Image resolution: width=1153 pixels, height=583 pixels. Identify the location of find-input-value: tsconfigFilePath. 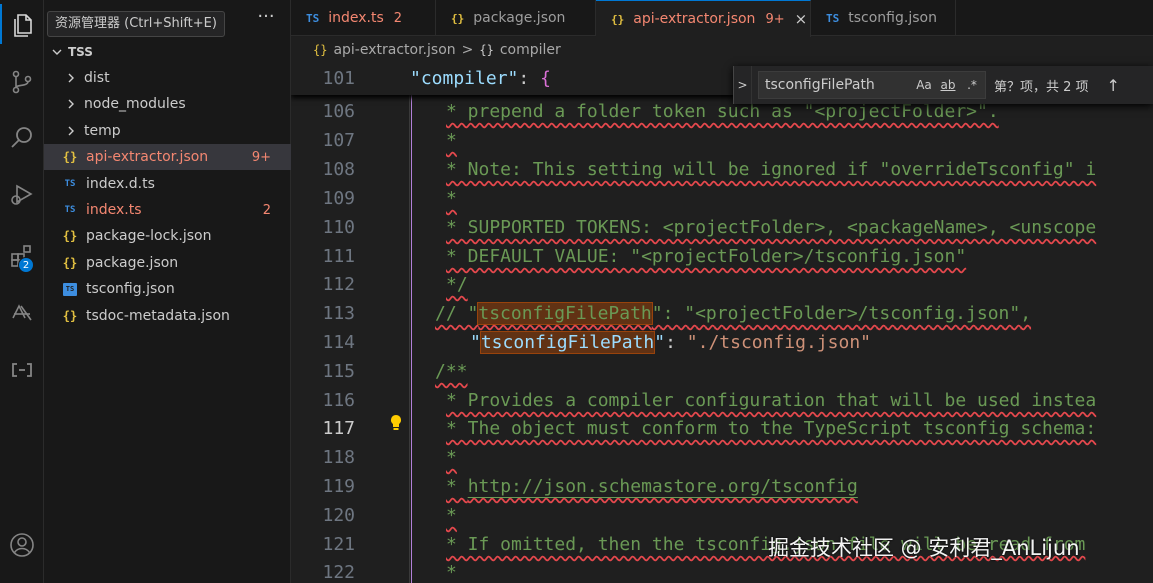
(820, 85).